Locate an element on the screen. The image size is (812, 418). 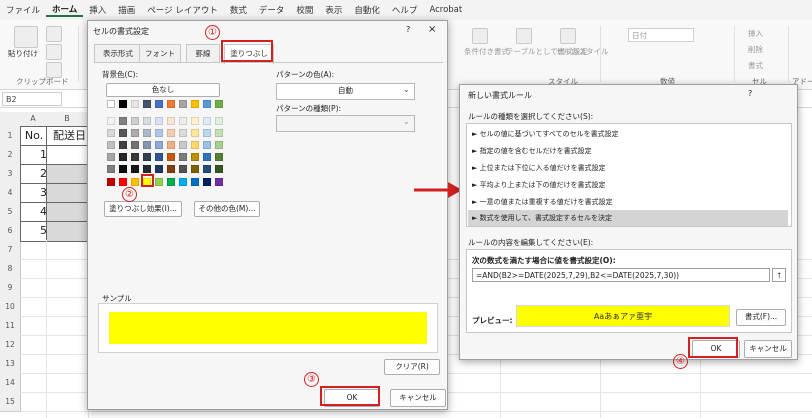
row-header: 7 is located at coordinates (10, 250).